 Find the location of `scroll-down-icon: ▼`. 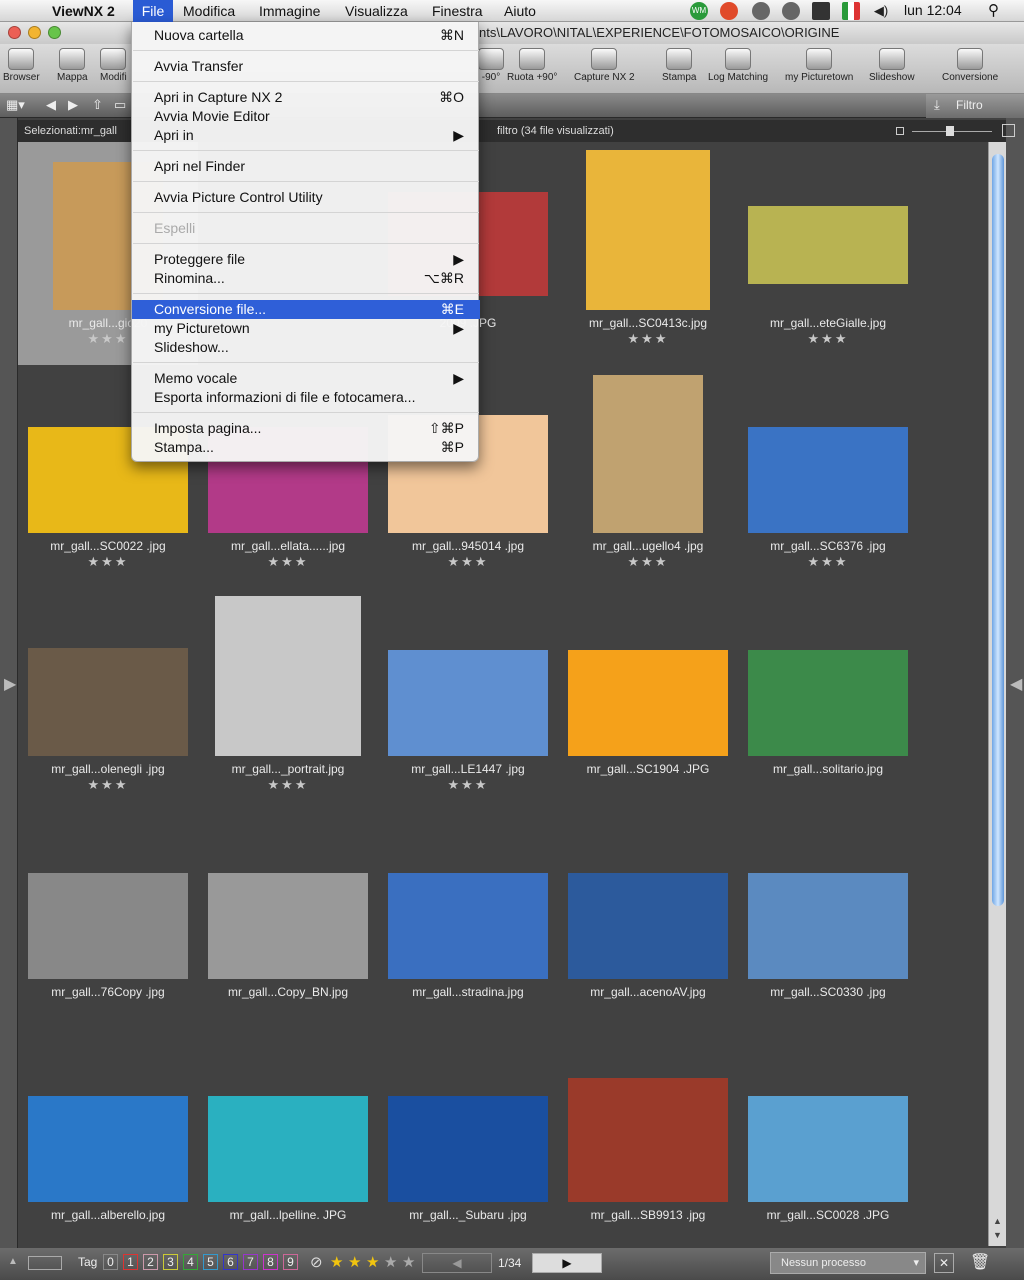

scroll-down-icon: ▼ is located at coordinates (997, 1235).